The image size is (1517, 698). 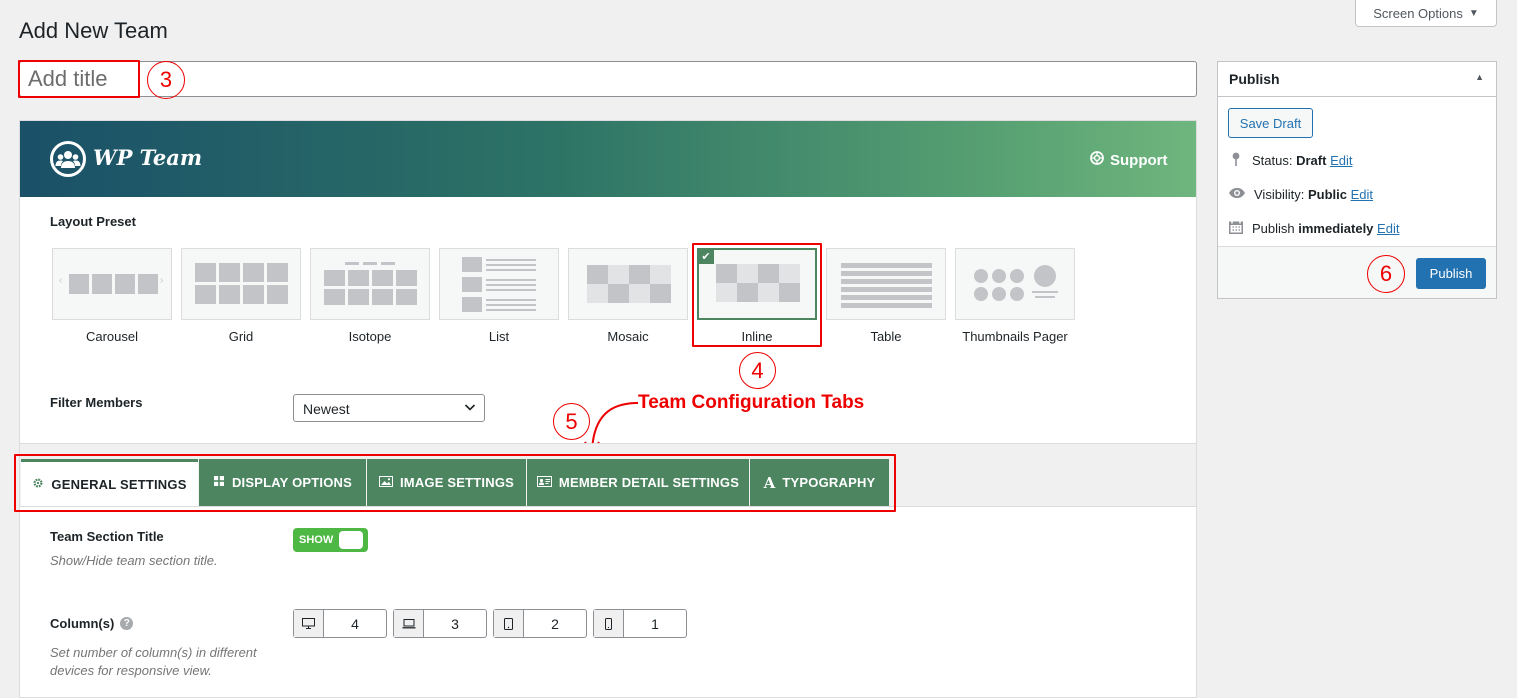 What do you see at coordinates (1015, 336) in the screenshot?
I see `preset-label: Thumbnails Pager` at bounding box center [1015, 336].